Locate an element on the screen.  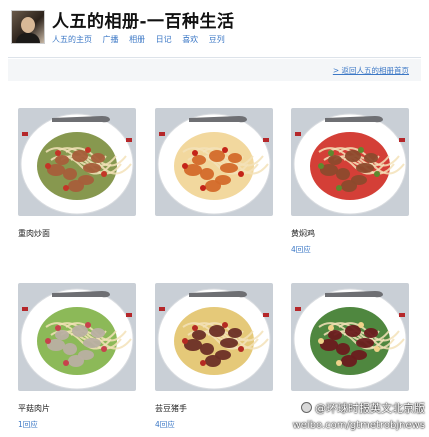
nav-link-likes: 喜欢 is located at coordinates (190, 39).